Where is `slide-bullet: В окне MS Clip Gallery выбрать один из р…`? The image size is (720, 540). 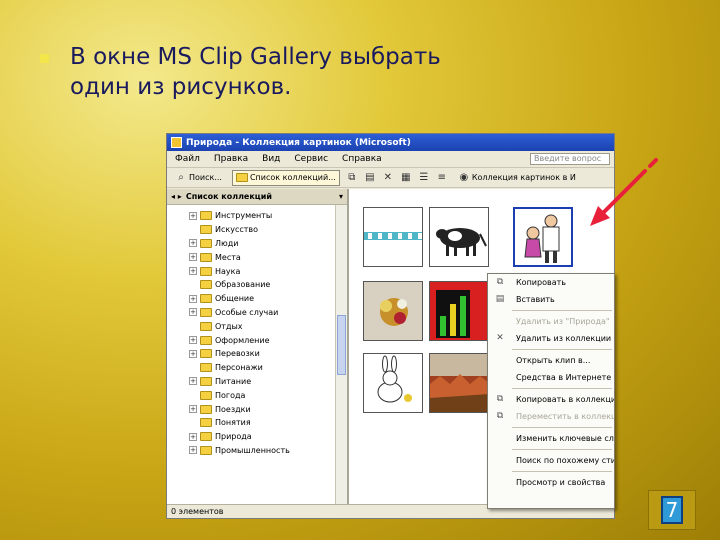 slide-bullet: В окне MS Clip Gallery выбрать один из р… is located at coordinates (270, 72).